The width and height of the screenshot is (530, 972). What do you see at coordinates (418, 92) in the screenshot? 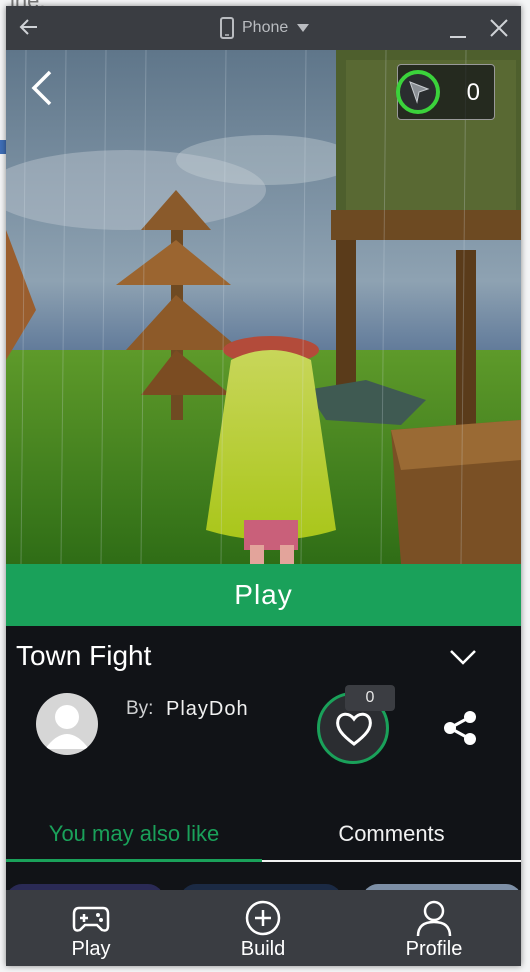
I see `coin-icon` at bounding box center [418, 92].